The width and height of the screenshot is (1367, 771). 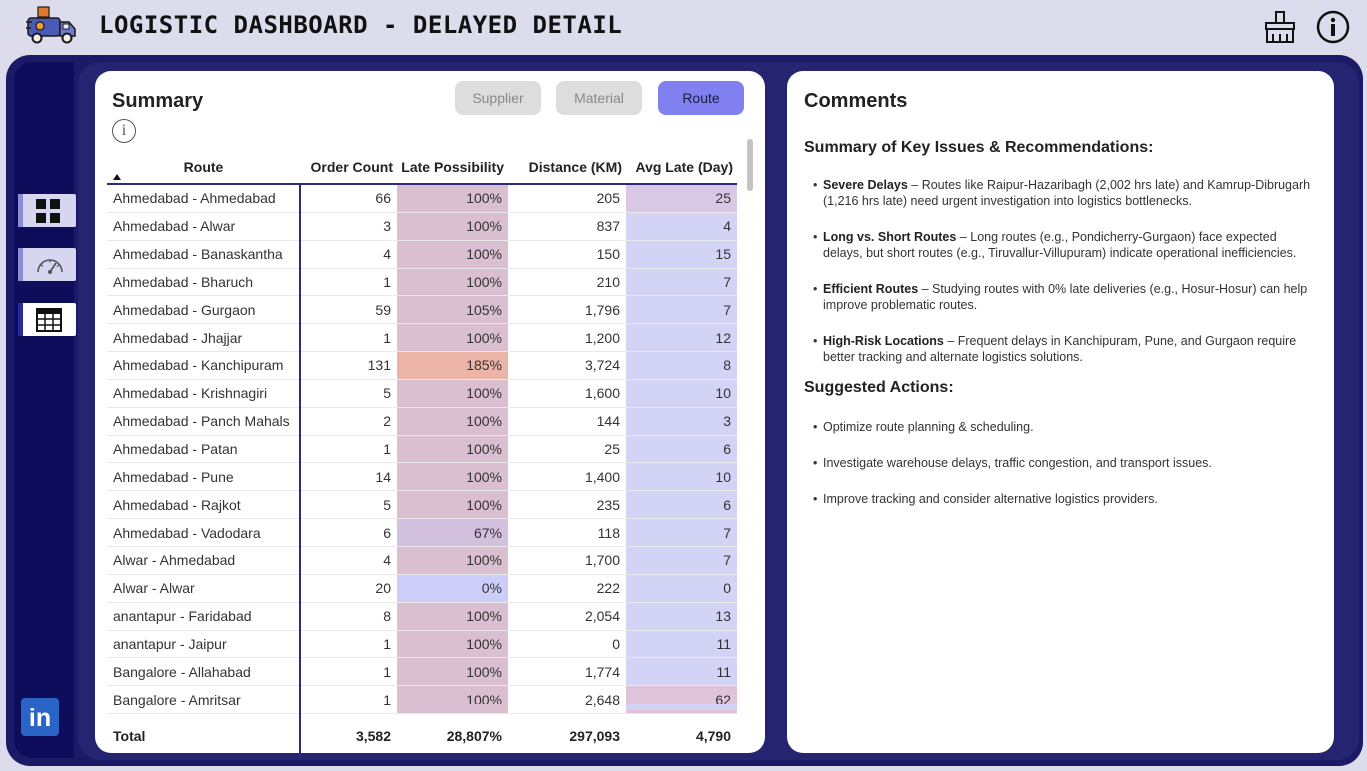 I want to click on dashboard-grid-icon, so click(x=48, y=211).